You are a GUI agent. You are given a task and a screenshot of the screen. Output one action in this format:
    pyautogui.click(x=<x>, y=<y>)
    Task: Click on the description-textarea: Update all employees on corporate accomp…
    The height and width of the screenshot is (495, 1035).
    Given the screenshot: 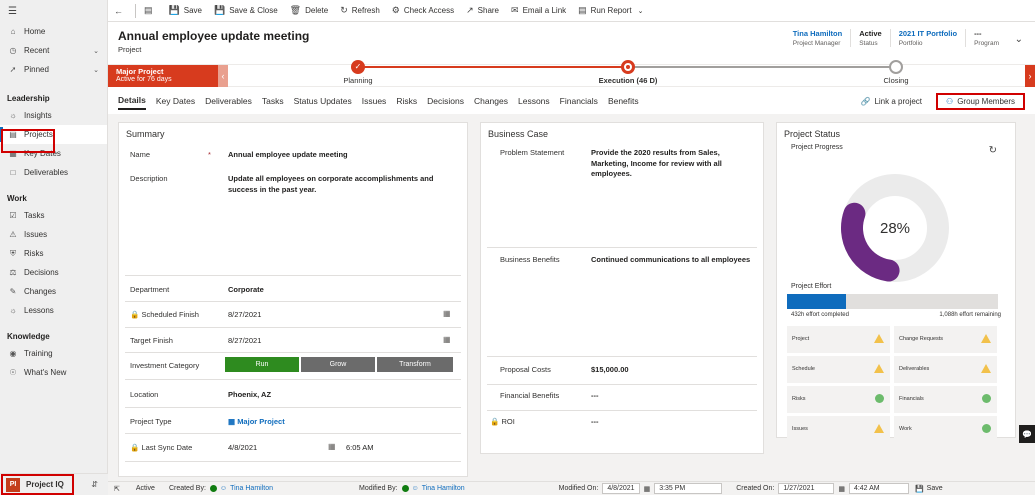 What is the action you would take?
    pyautogui.click(x=345, y=184)
    